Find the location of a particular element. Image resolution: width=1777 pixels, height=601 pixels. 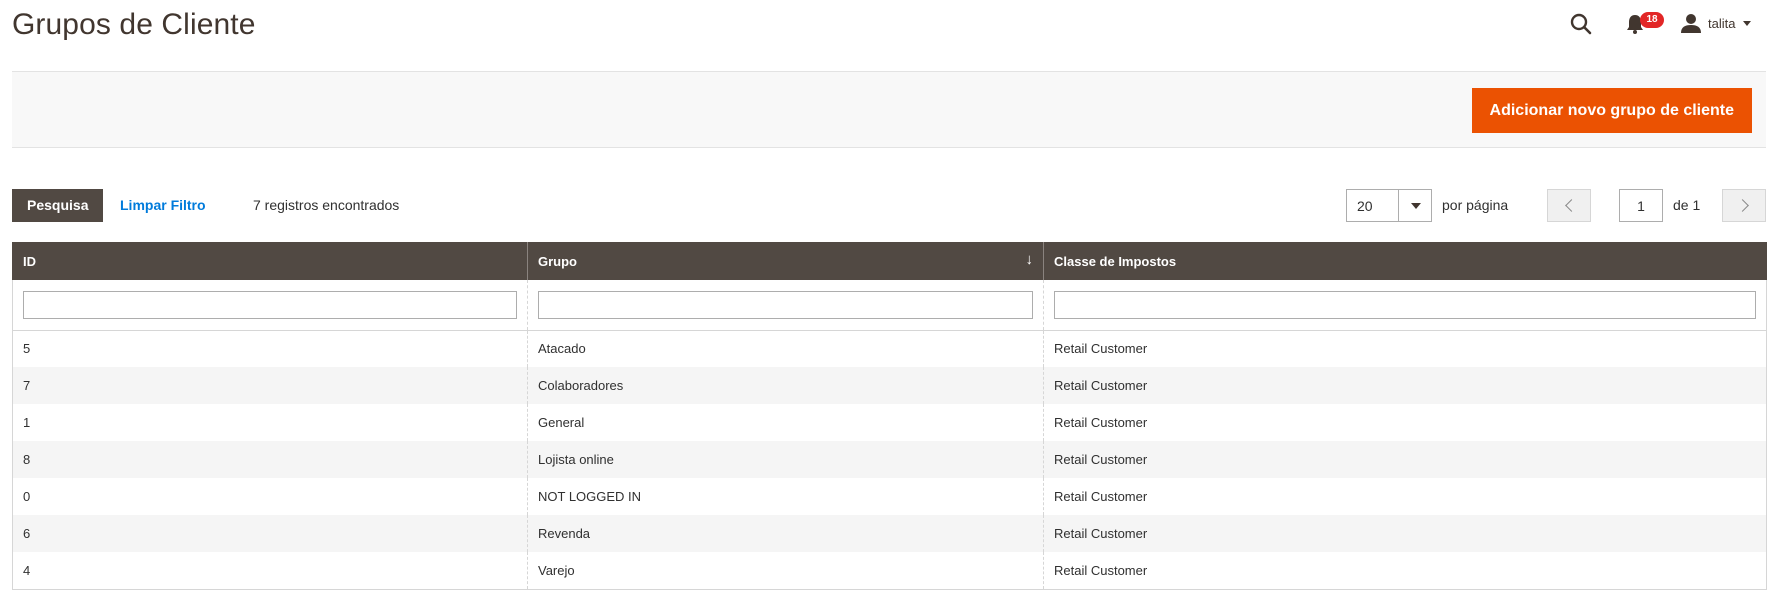

reset-filter-link: Limpar Filtro is located at coordinates (163, 205).